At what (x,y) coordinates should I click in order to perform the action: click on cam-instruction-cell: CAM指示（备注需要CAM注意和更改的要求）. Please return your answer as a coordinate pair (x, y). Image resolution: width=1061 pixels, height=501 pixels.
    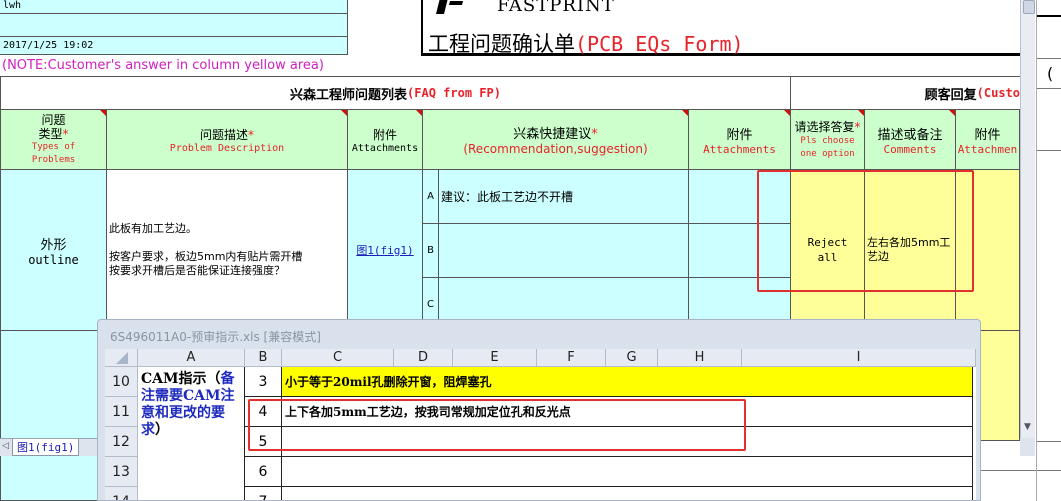
    Looking at the image, I should click on (191, 433).